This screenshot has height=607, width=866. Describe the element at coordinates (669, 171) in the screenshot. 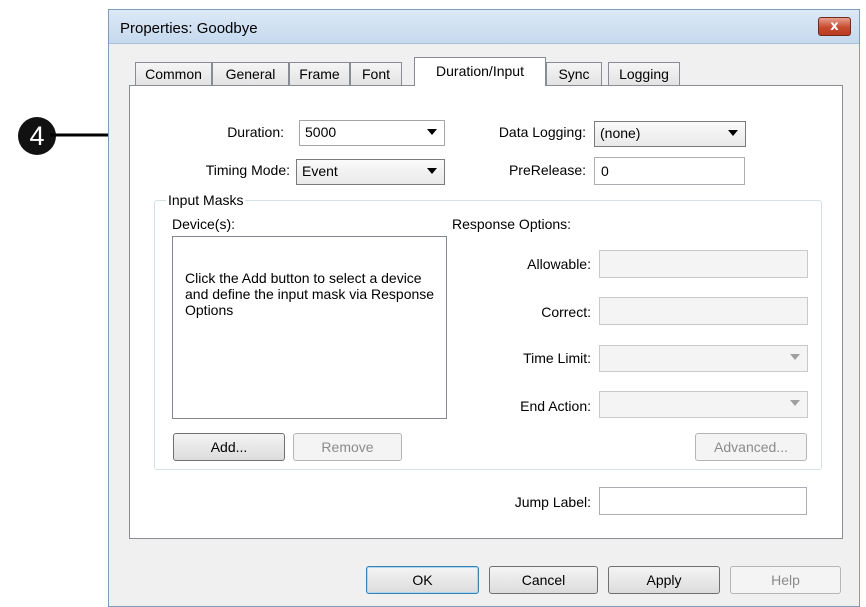

I see `prerelease-input: 0` at that location.